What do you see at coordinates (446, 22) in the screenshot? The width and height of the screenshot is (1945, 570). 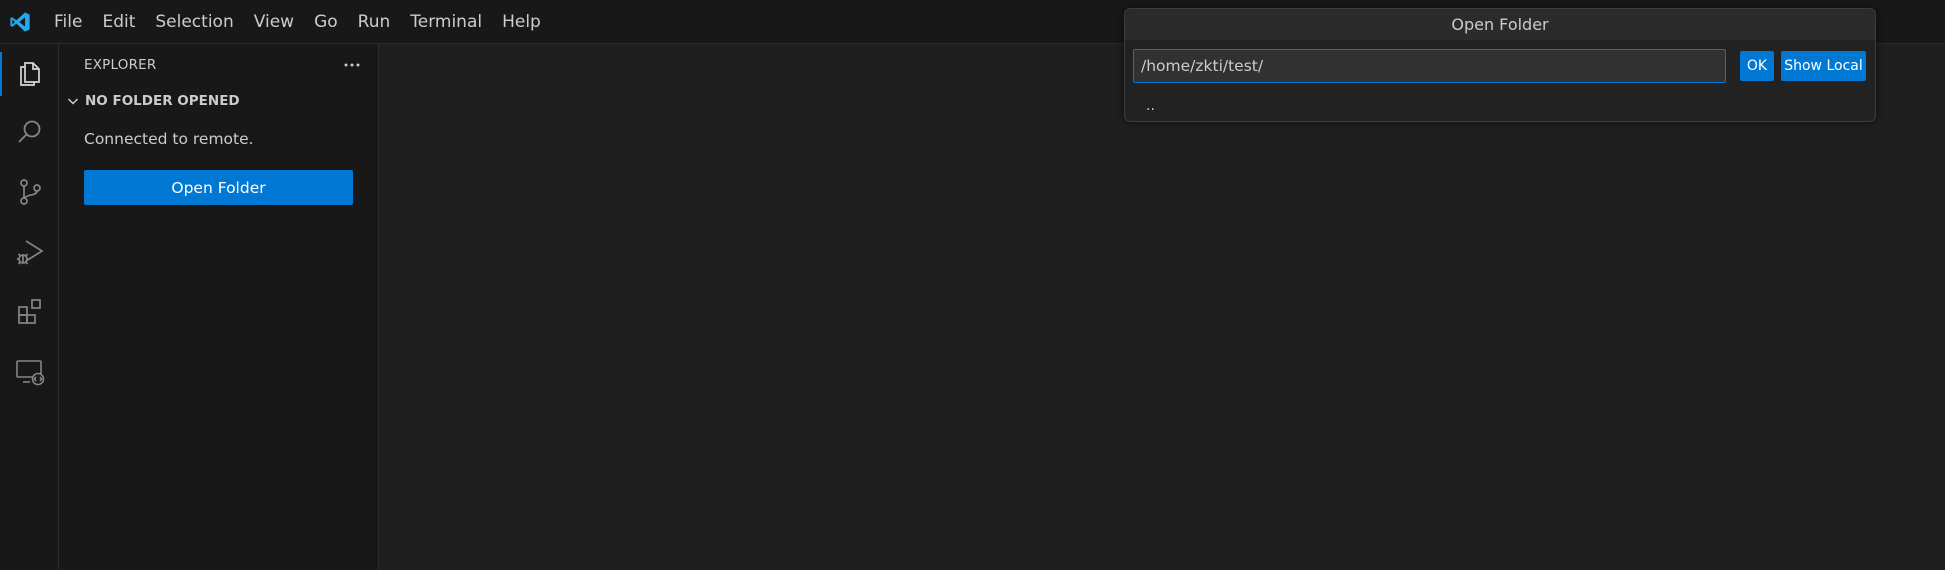 I see `menu-terminal: Terminal` at bounding box center [446, 22].